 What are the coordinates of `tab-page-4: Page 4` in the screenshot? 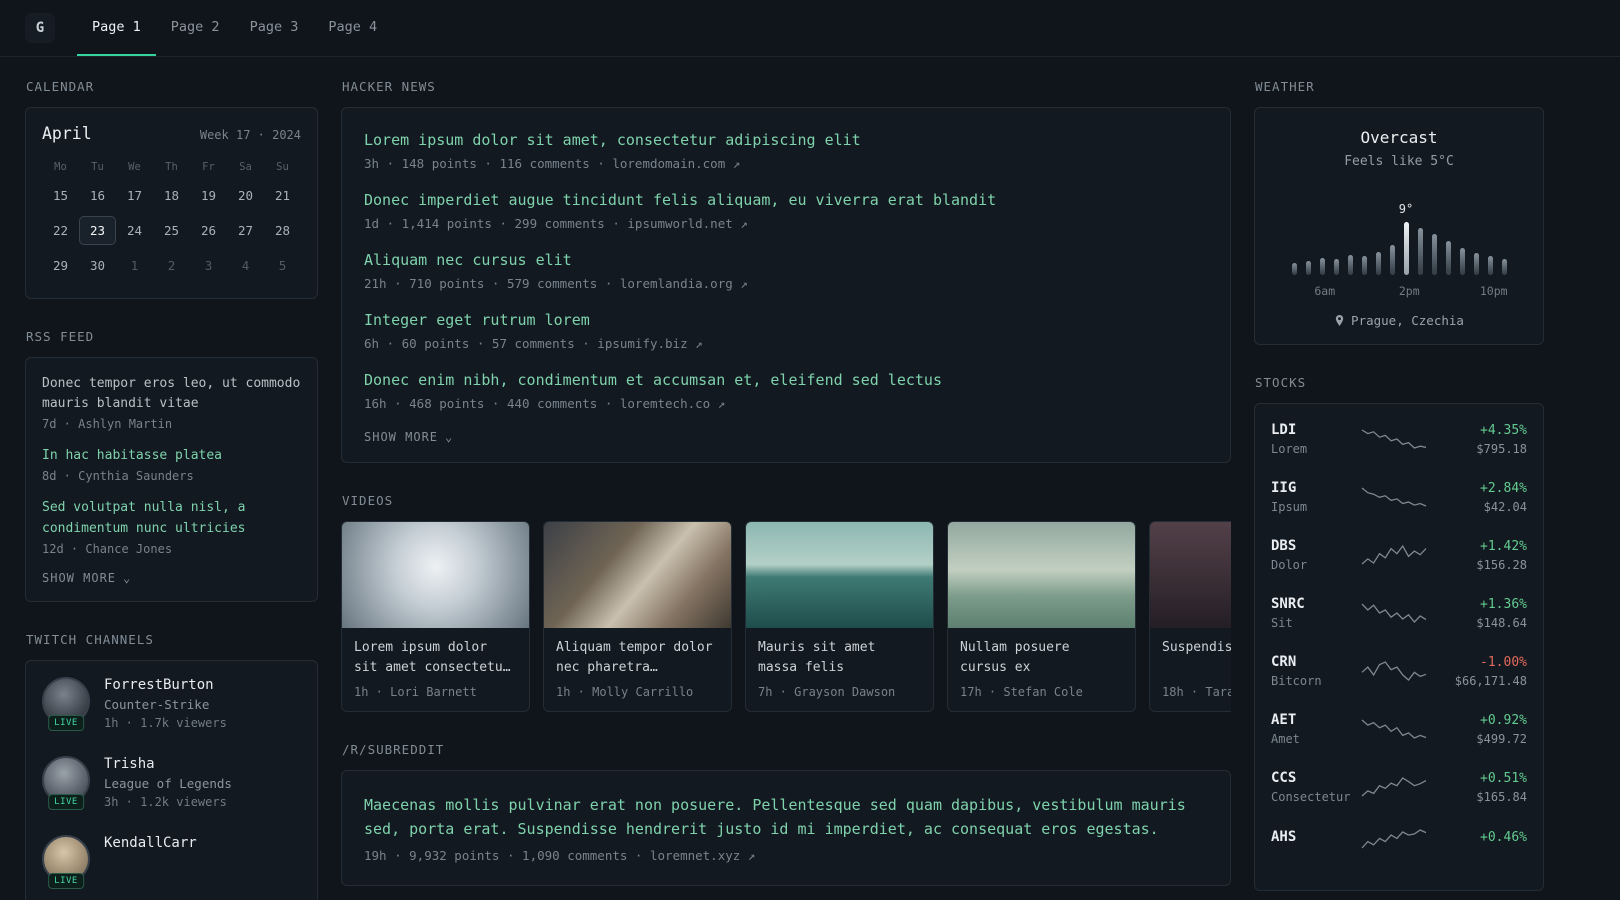 It's located at (352, 28).